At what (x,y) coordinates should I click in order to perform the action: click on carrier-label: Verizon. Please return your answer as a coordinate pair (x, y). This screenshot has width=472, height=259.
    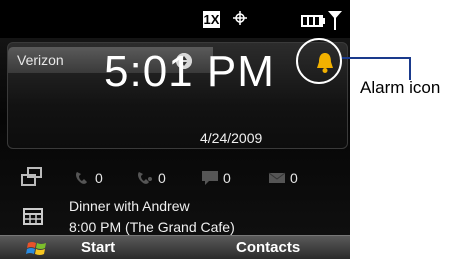
    Looking at the image, I should click on (40, 60).